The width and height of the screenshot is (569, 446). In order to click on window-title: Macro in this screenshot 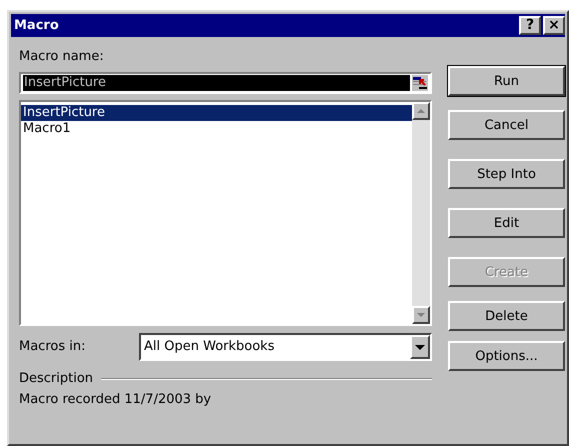, I will do `click(36, 25)`.